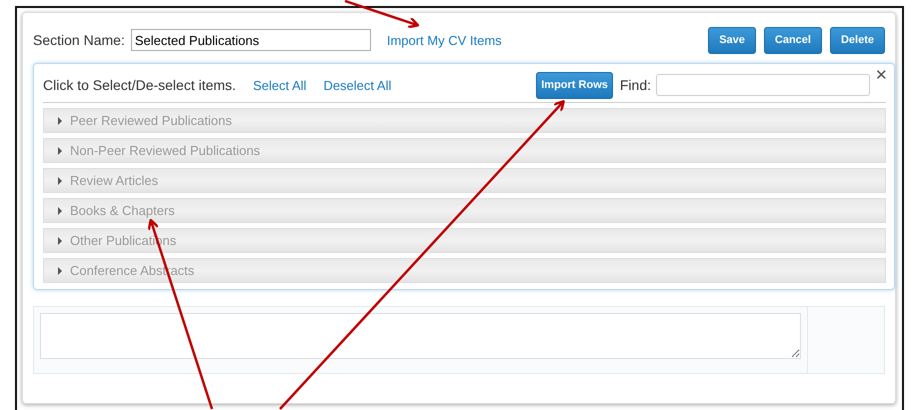 The height and width of the screenshot is (410, 919). What do you see at coordinates (635, 85) in the screenshot?
I see `find-label: Find:` at bounding box center [635, 85].